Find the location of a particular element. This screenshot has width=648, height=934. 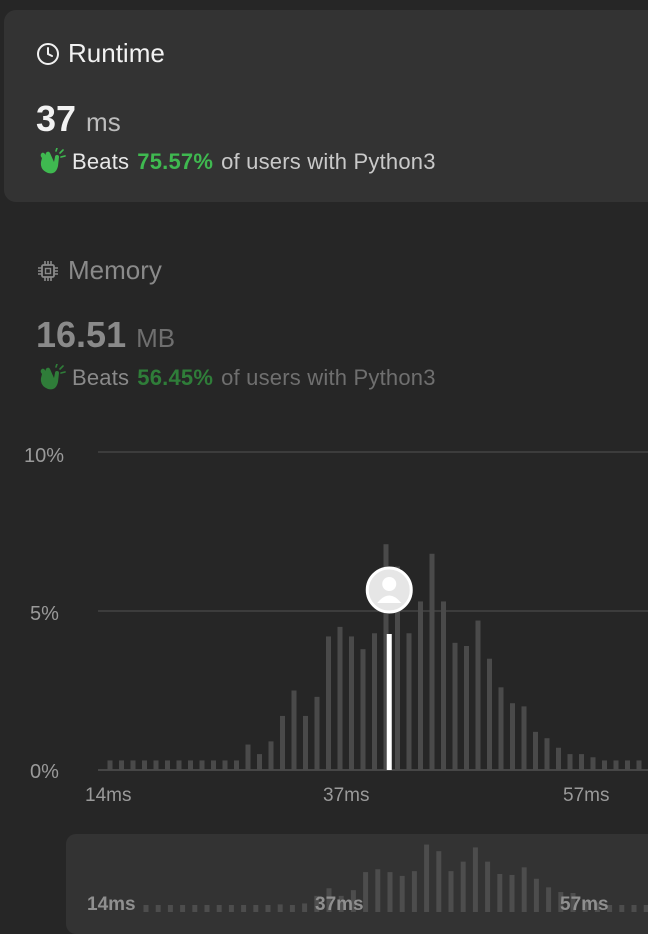

overview-x-tick-label: 57ms is located at coordinates (584, 904).